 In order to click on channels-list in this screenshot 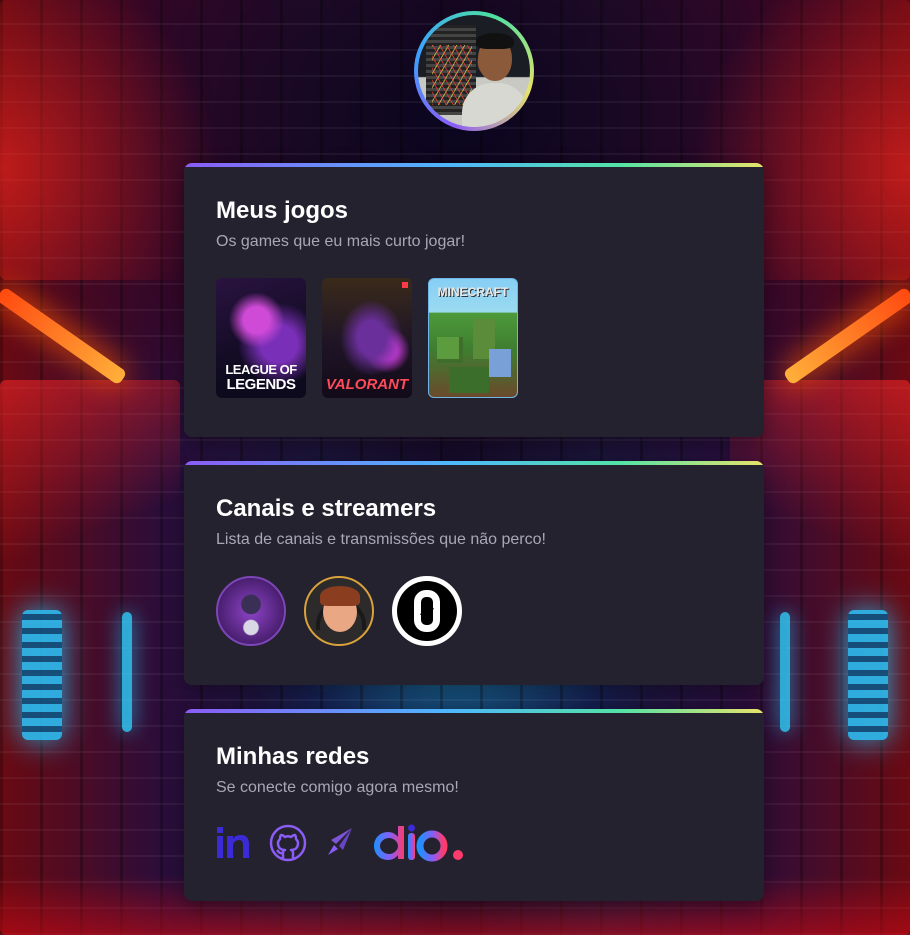, I will do `click(339, 611)`.